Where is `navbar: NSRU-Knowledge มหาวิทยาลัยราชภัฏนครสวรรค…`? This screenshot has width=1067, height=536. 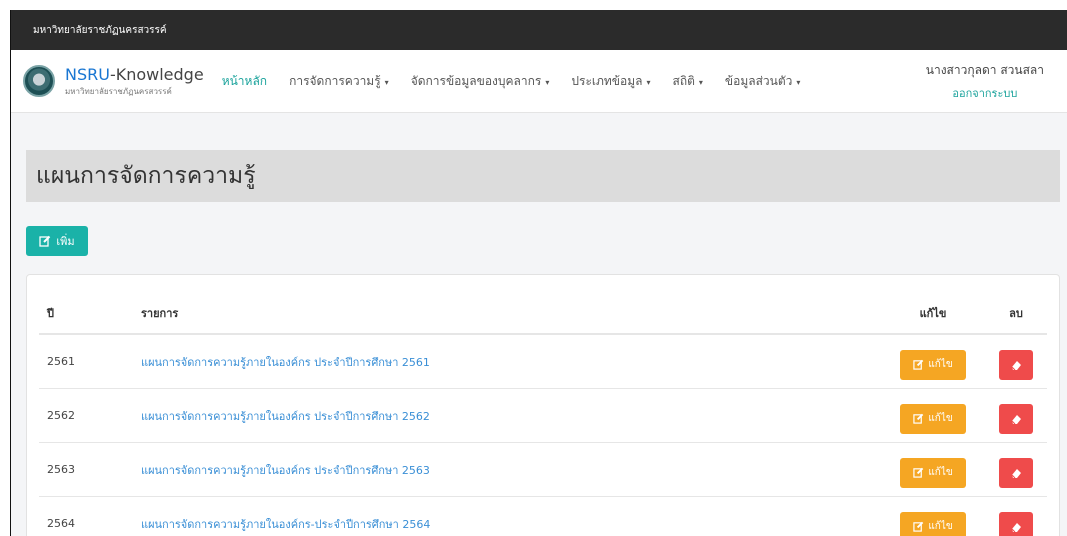 navbar: NSRU-Knowledge มหาวิทยาลัยราชภัฏนครสวรรค… is located at coordinates (539, 81).